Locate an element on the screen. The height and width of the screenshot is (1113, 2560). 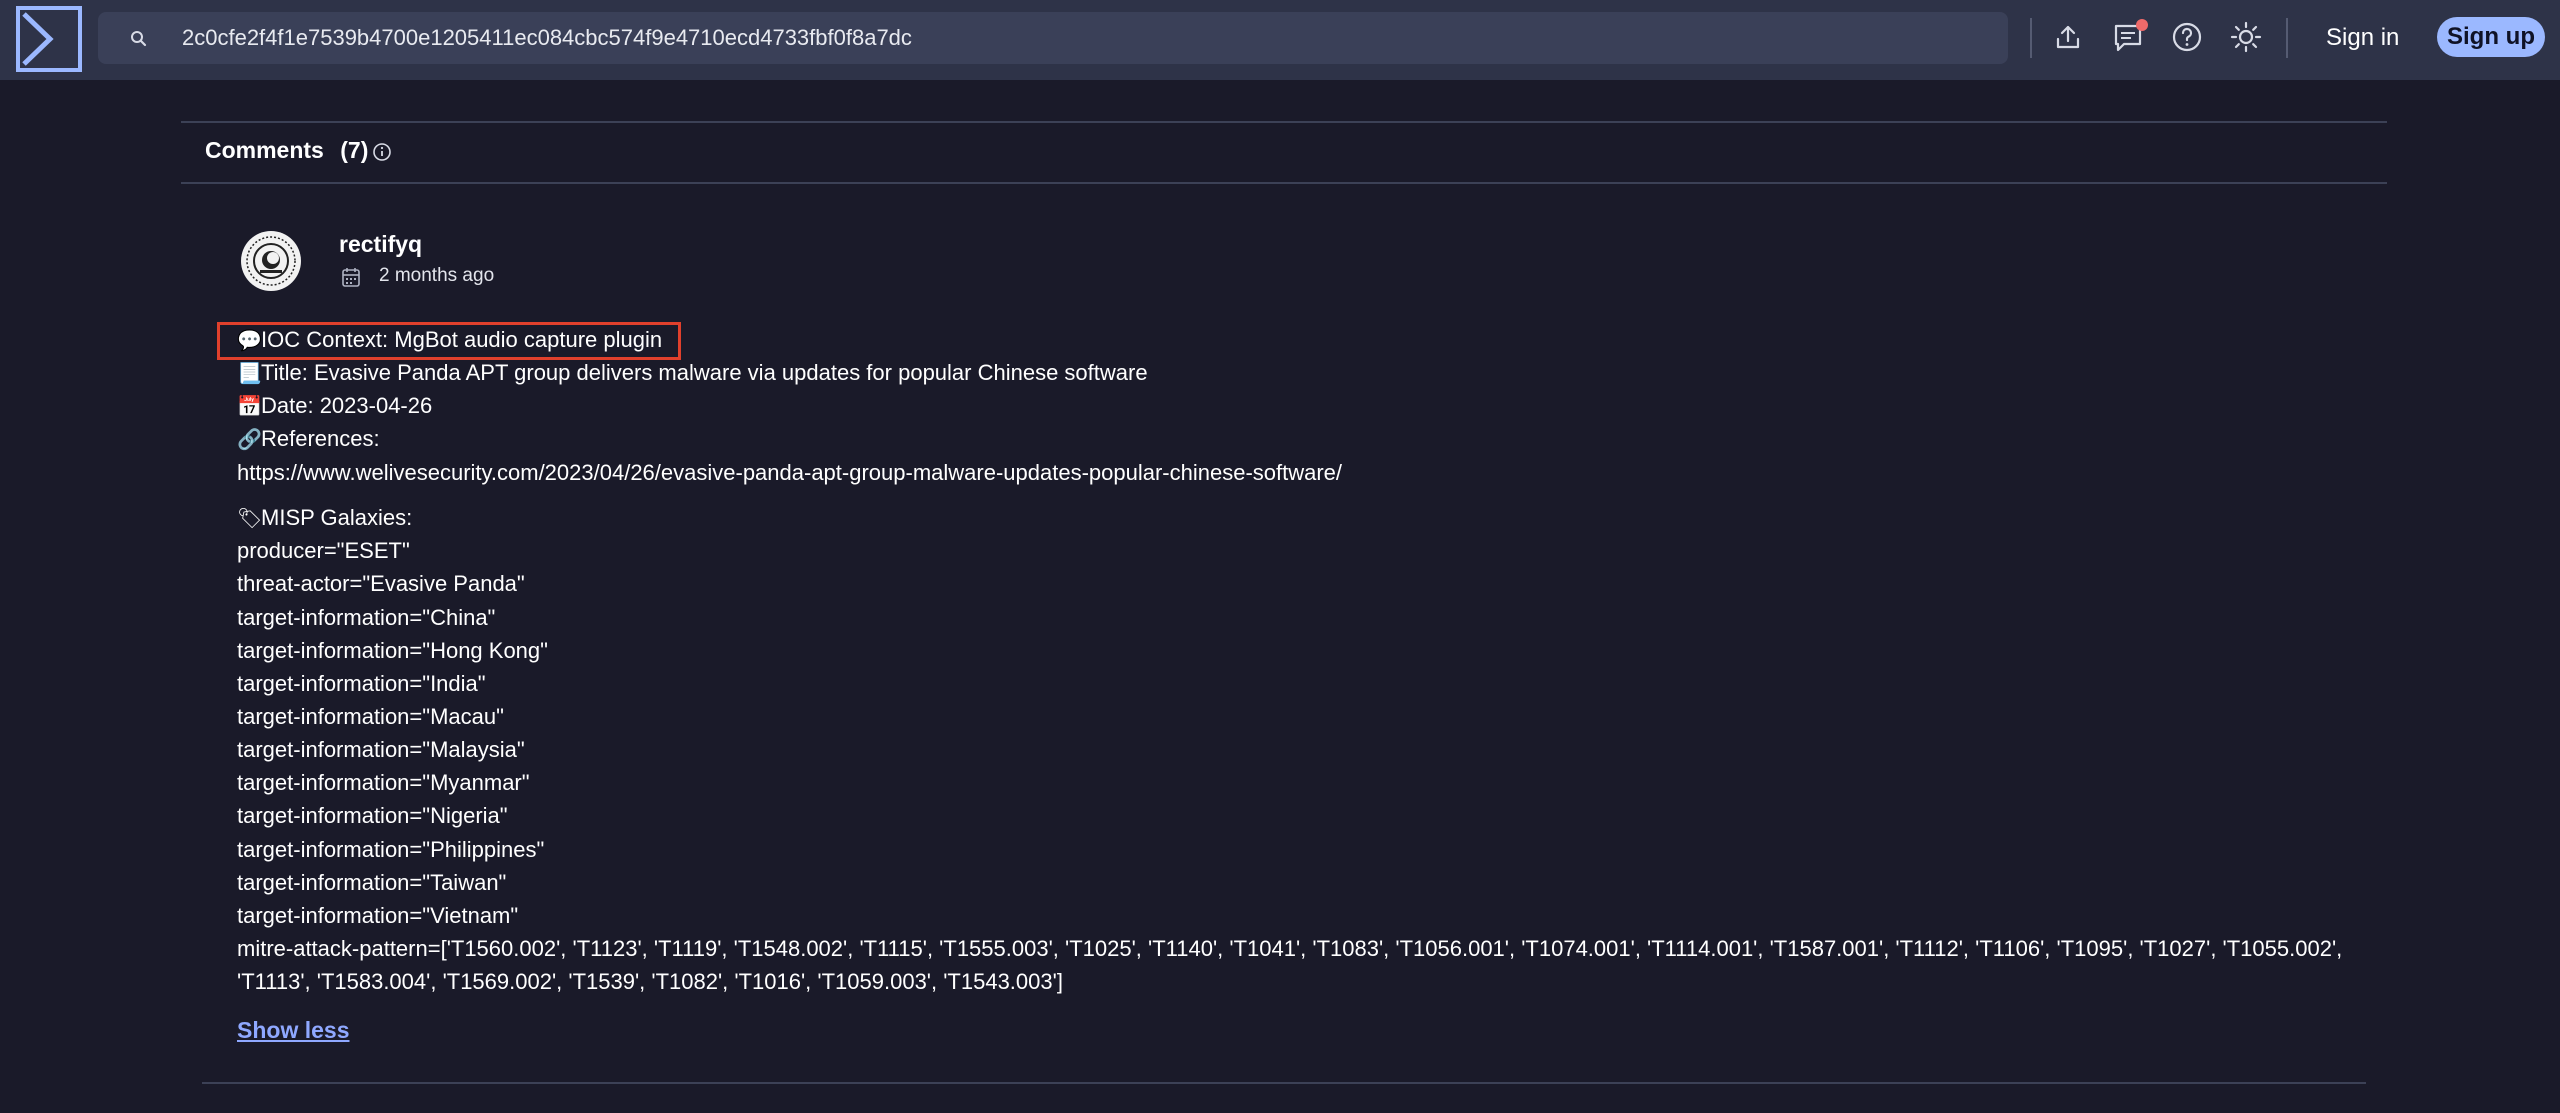
galaxy-item: producer="ESET" is located at coordinates (323, 550).